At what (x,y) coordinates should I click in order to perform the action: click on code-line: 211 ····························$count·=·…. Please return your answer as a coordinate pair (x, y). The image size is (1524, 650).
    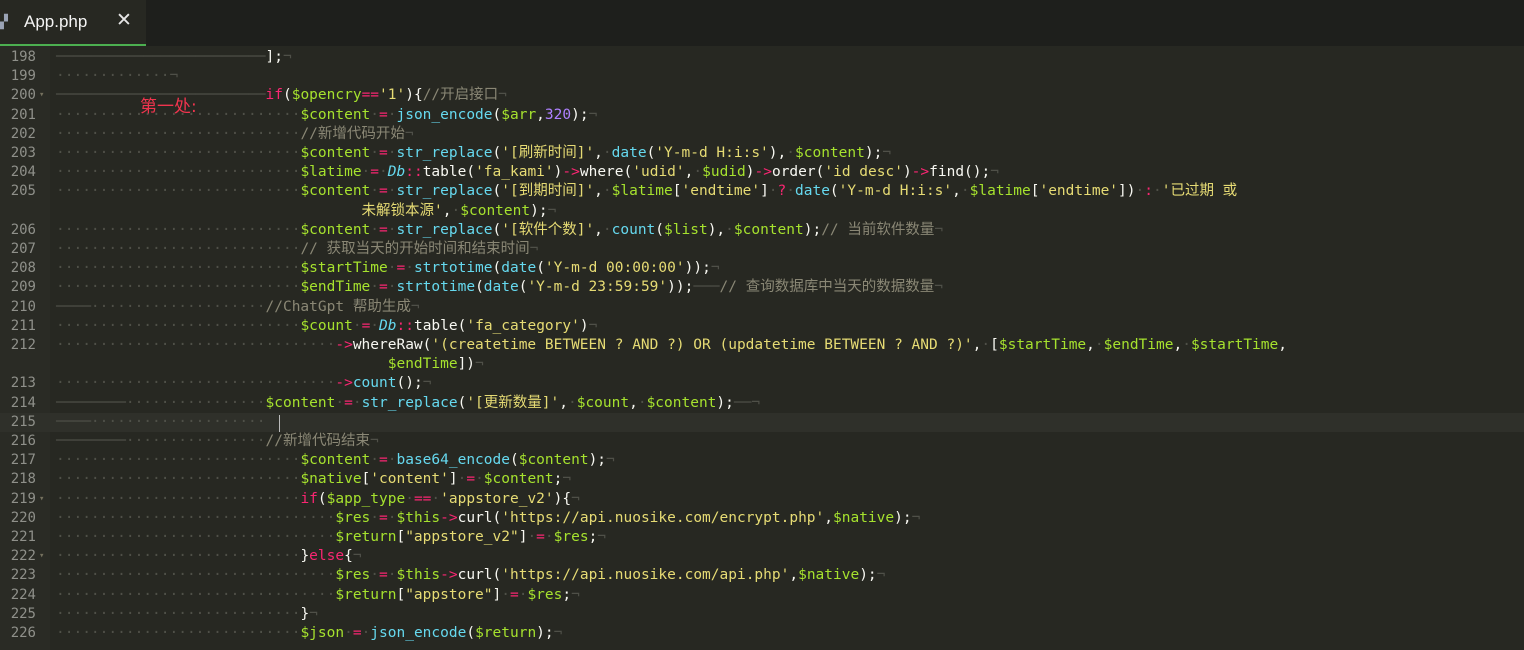
    Looking at the image, I should click on (762, 326).